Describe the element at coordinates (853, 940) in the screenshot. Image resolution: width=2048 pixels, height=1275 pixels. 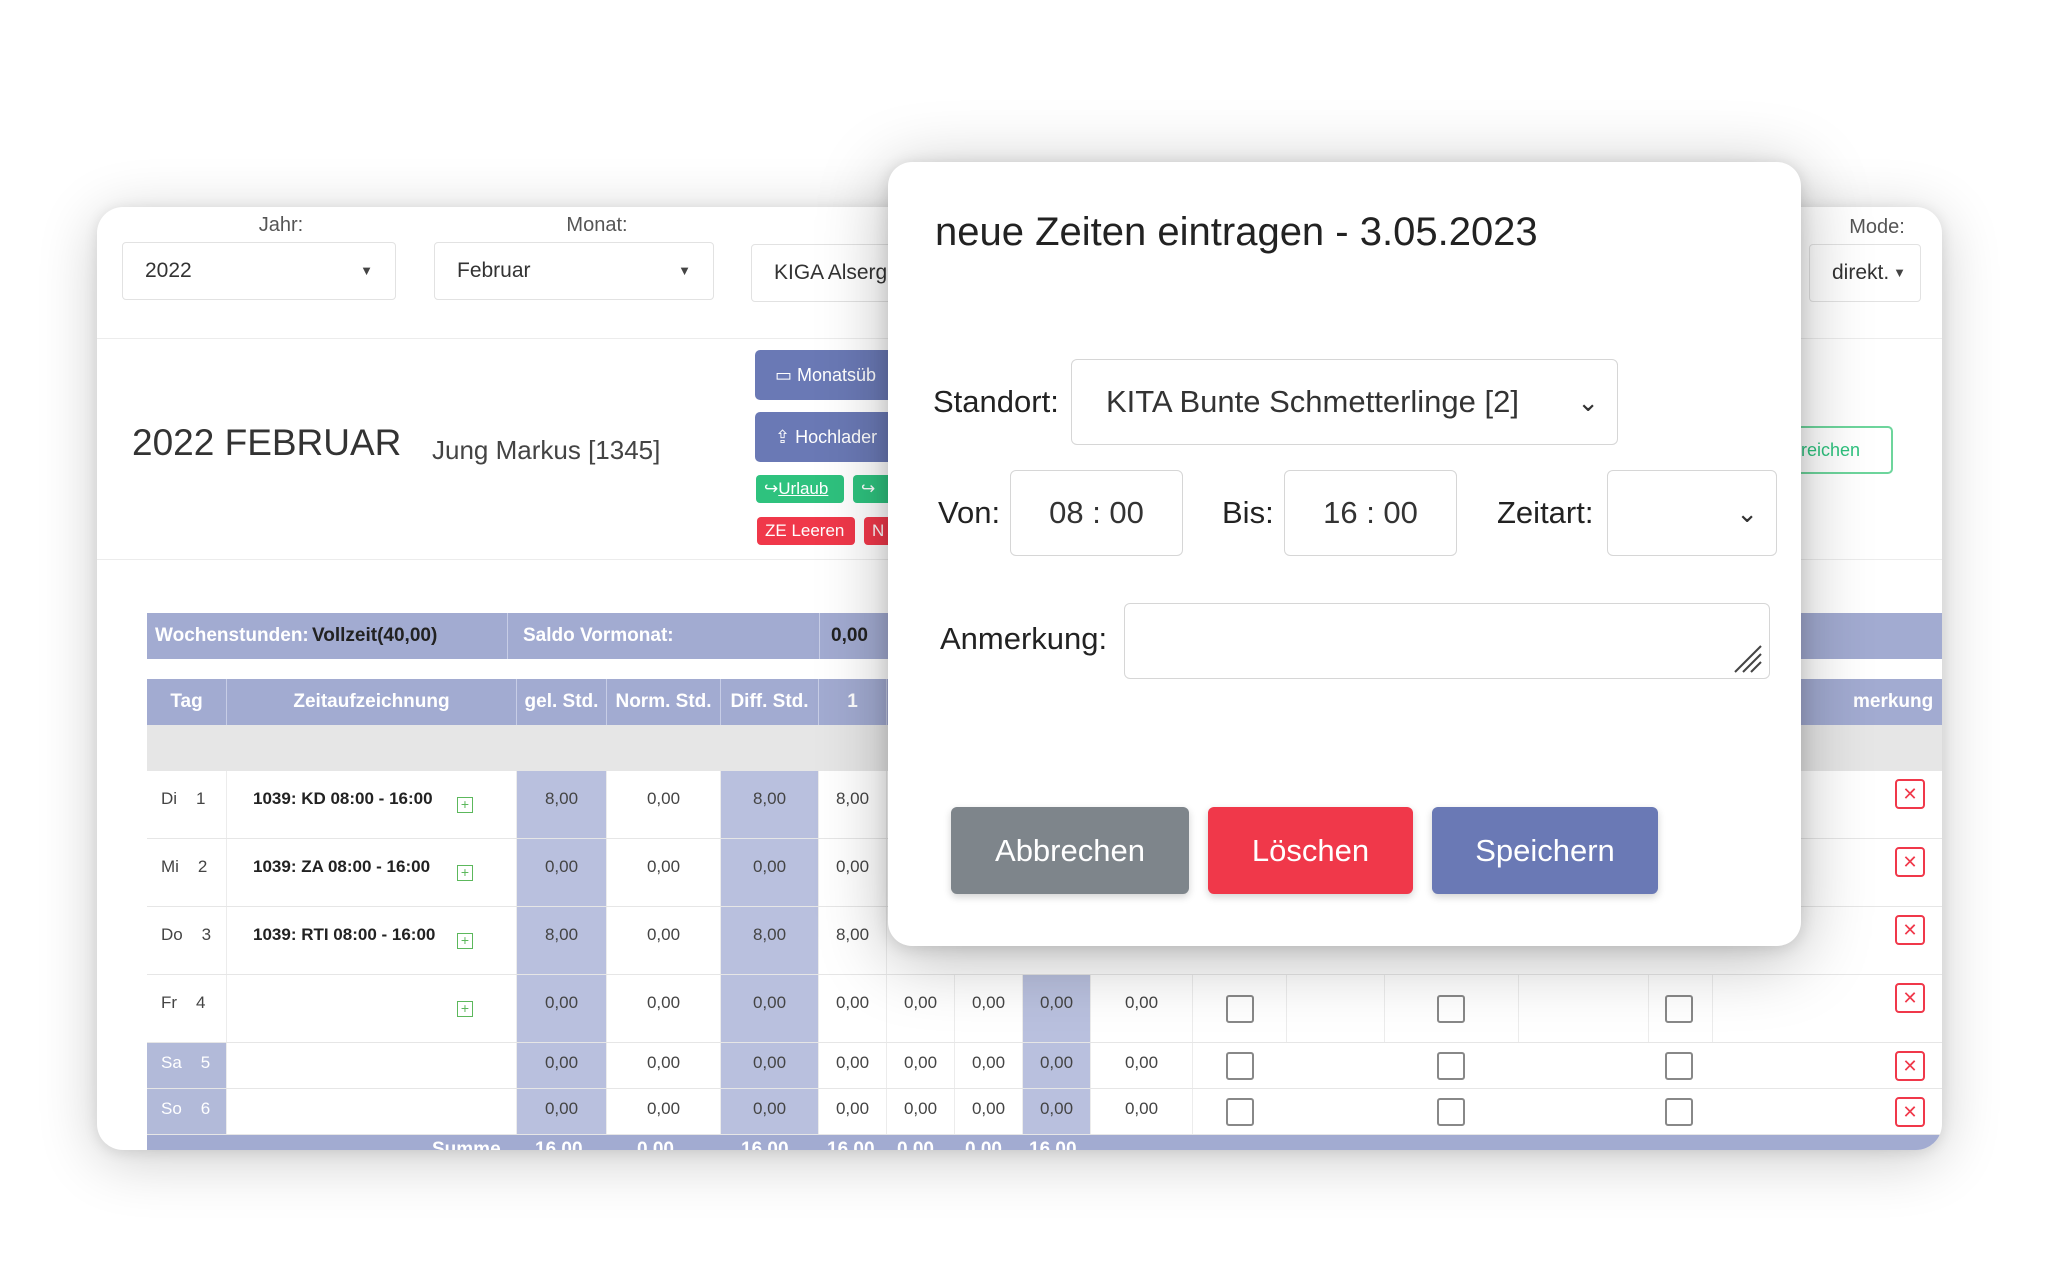
I see `col1-cell: 8,00` at that location.